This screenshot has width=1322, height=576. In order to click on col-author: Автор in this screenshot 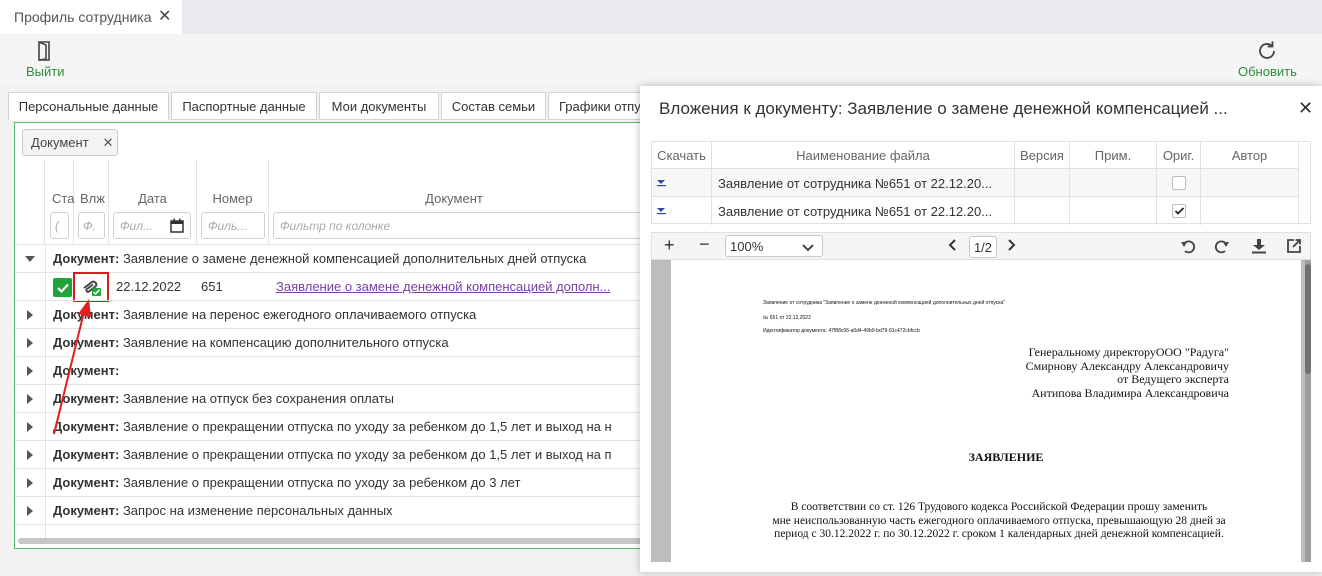, I will do `click(1250, 155)`.